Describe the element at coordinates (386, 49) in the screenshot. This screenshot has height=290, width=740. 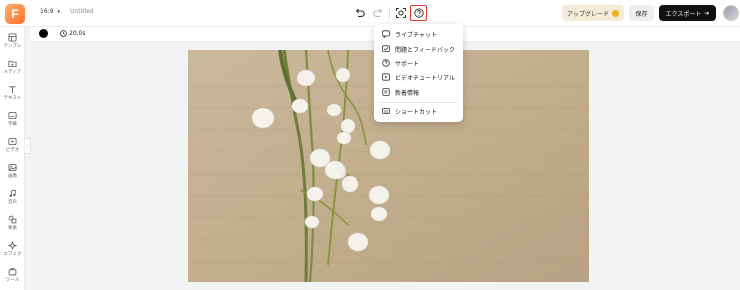
I see `feedback-icon` at that location.